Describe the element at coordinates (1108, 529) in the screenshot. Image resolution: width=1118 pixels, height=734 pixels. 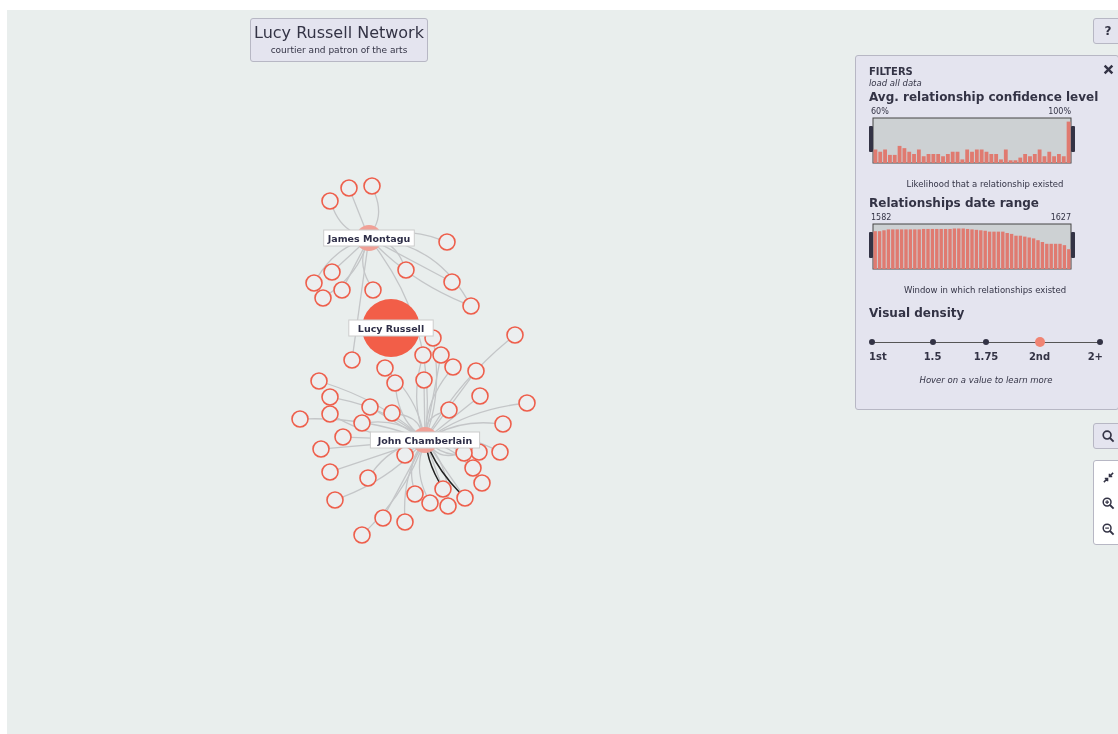
I see `zoom-out-icon` at that location.